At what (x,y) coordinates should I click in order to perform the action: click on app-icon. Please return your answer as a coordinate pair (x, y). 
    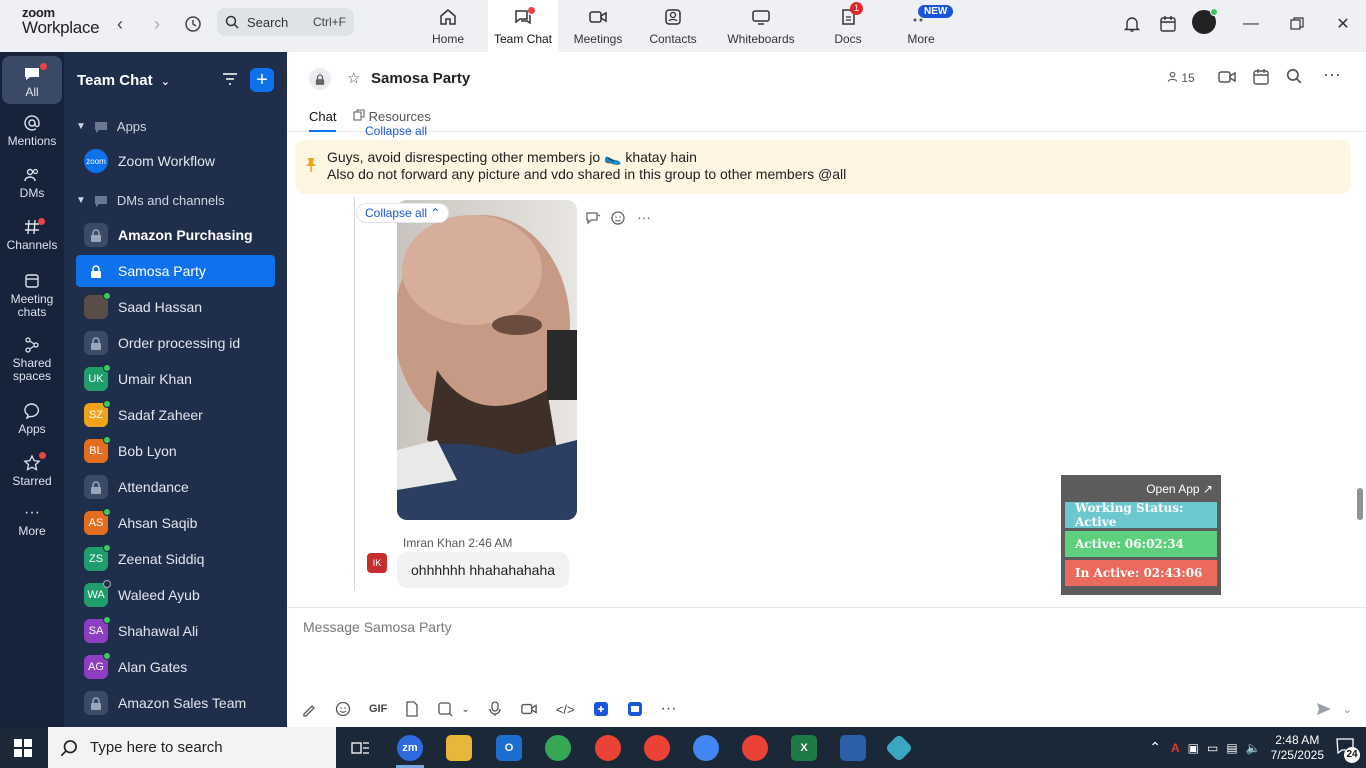
    Looking at the image, I should click on (899, 748).